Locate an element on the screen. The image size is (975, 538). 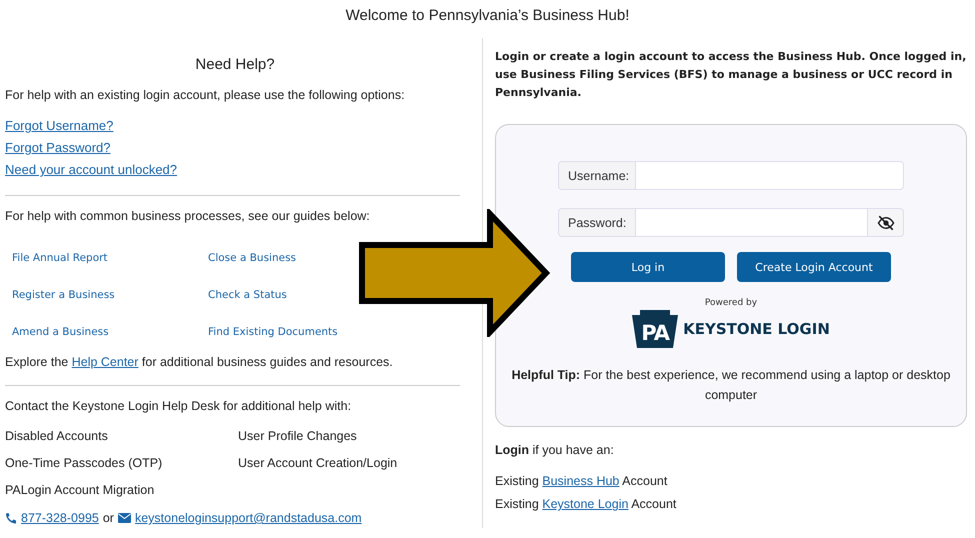
or-text: or is located at coordinates (108, 518).